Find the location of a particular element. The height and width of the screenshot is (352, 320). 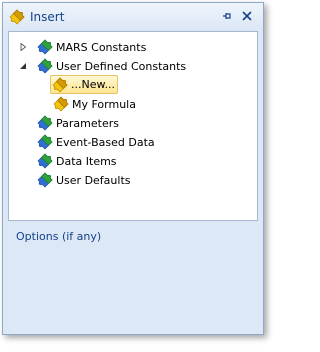

tree-item-user-defined-constants: User Defined Constants is located at coordinates (111, 66).